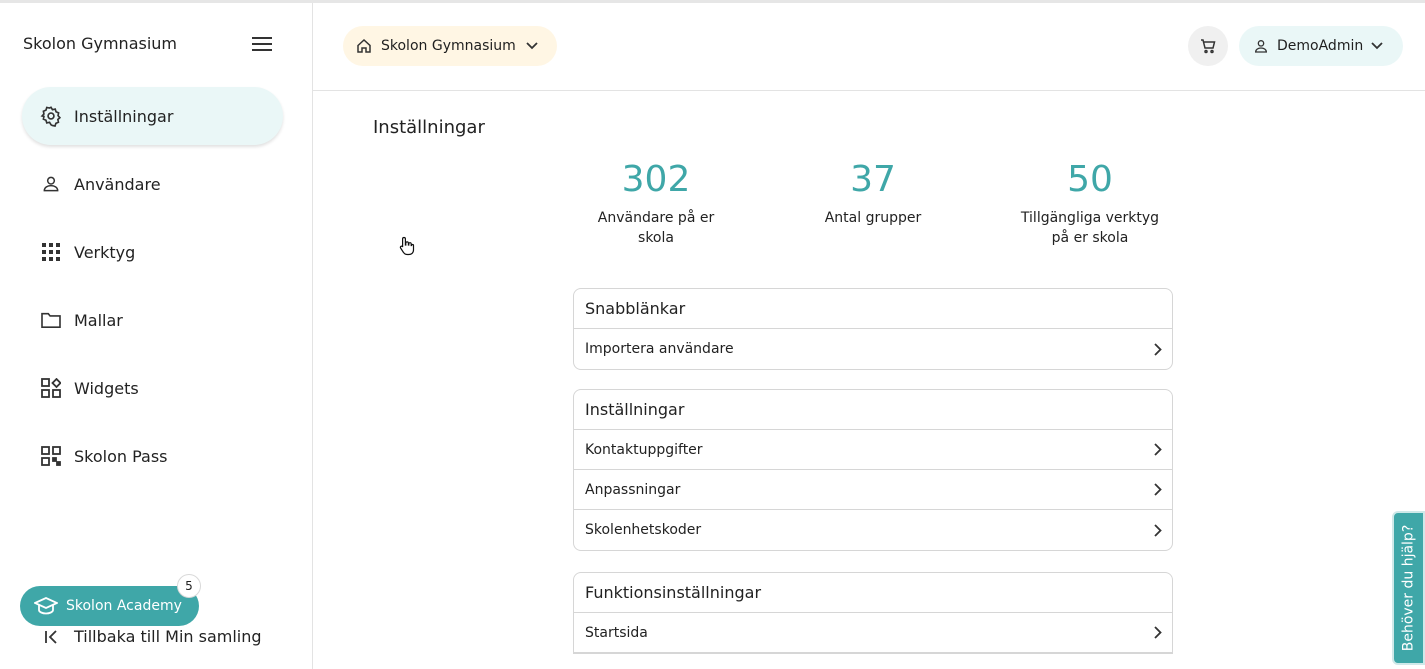 The image size is (1425, 669). I want to click on top-header: Skolon Gymnasium DemoAdmin, so click(869, 47).